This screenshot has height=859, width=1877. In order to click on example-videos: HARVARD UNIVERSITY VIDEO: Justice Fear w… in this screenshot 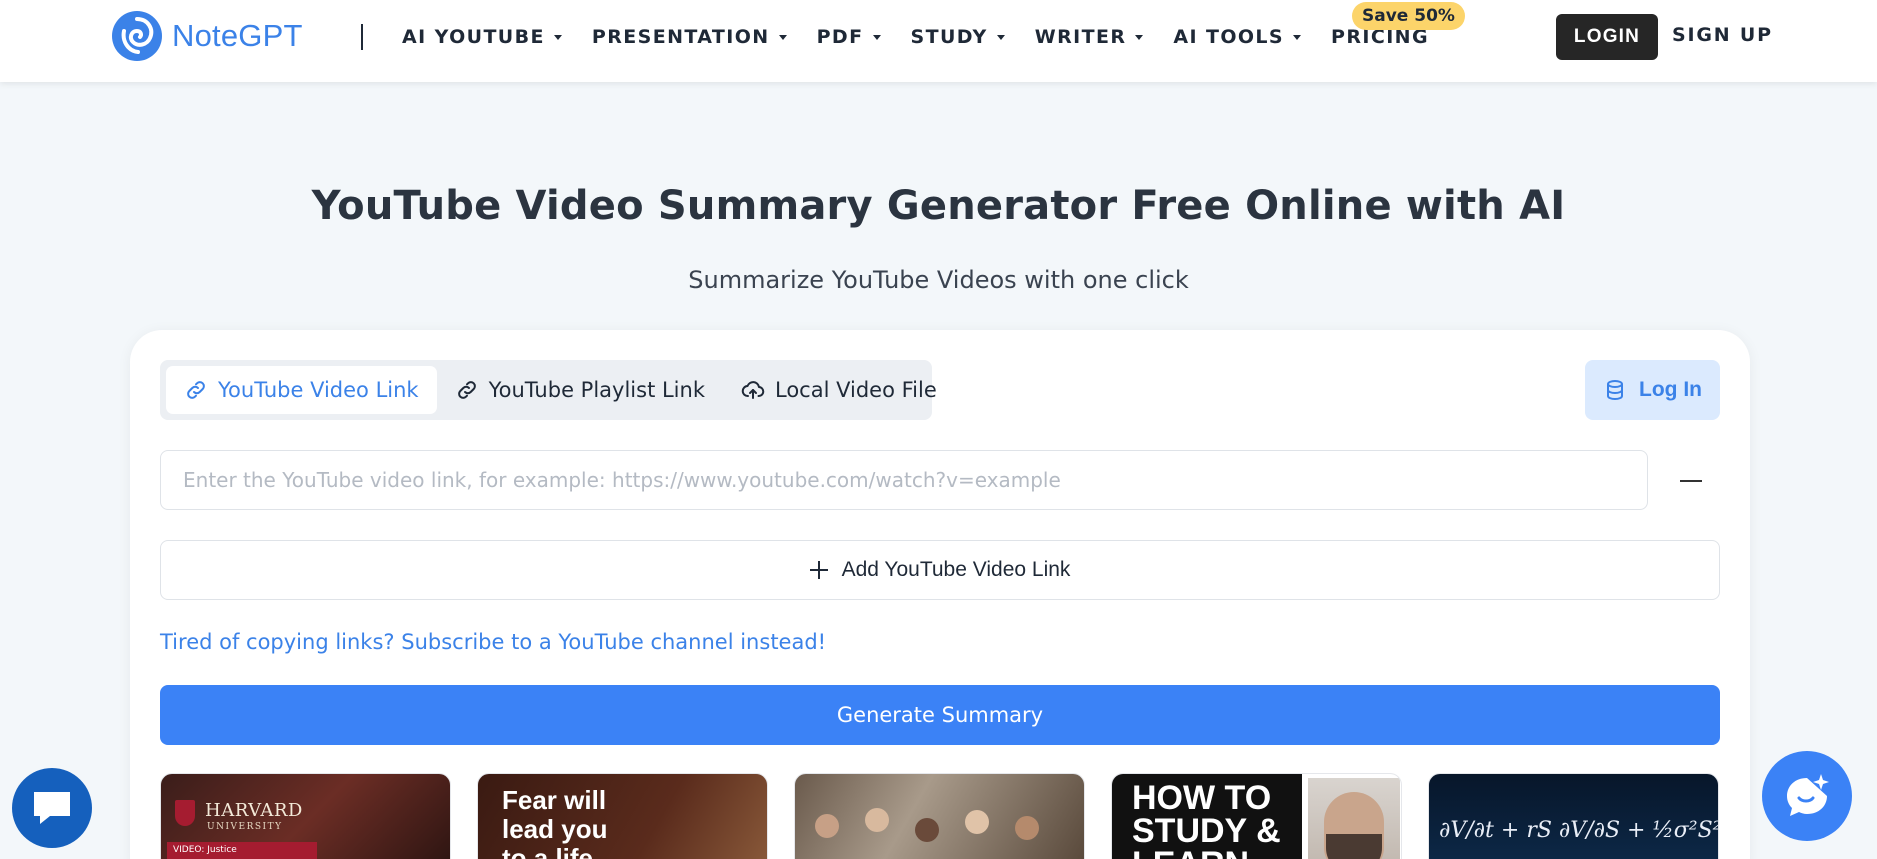, I will do `click(940, 816)`.